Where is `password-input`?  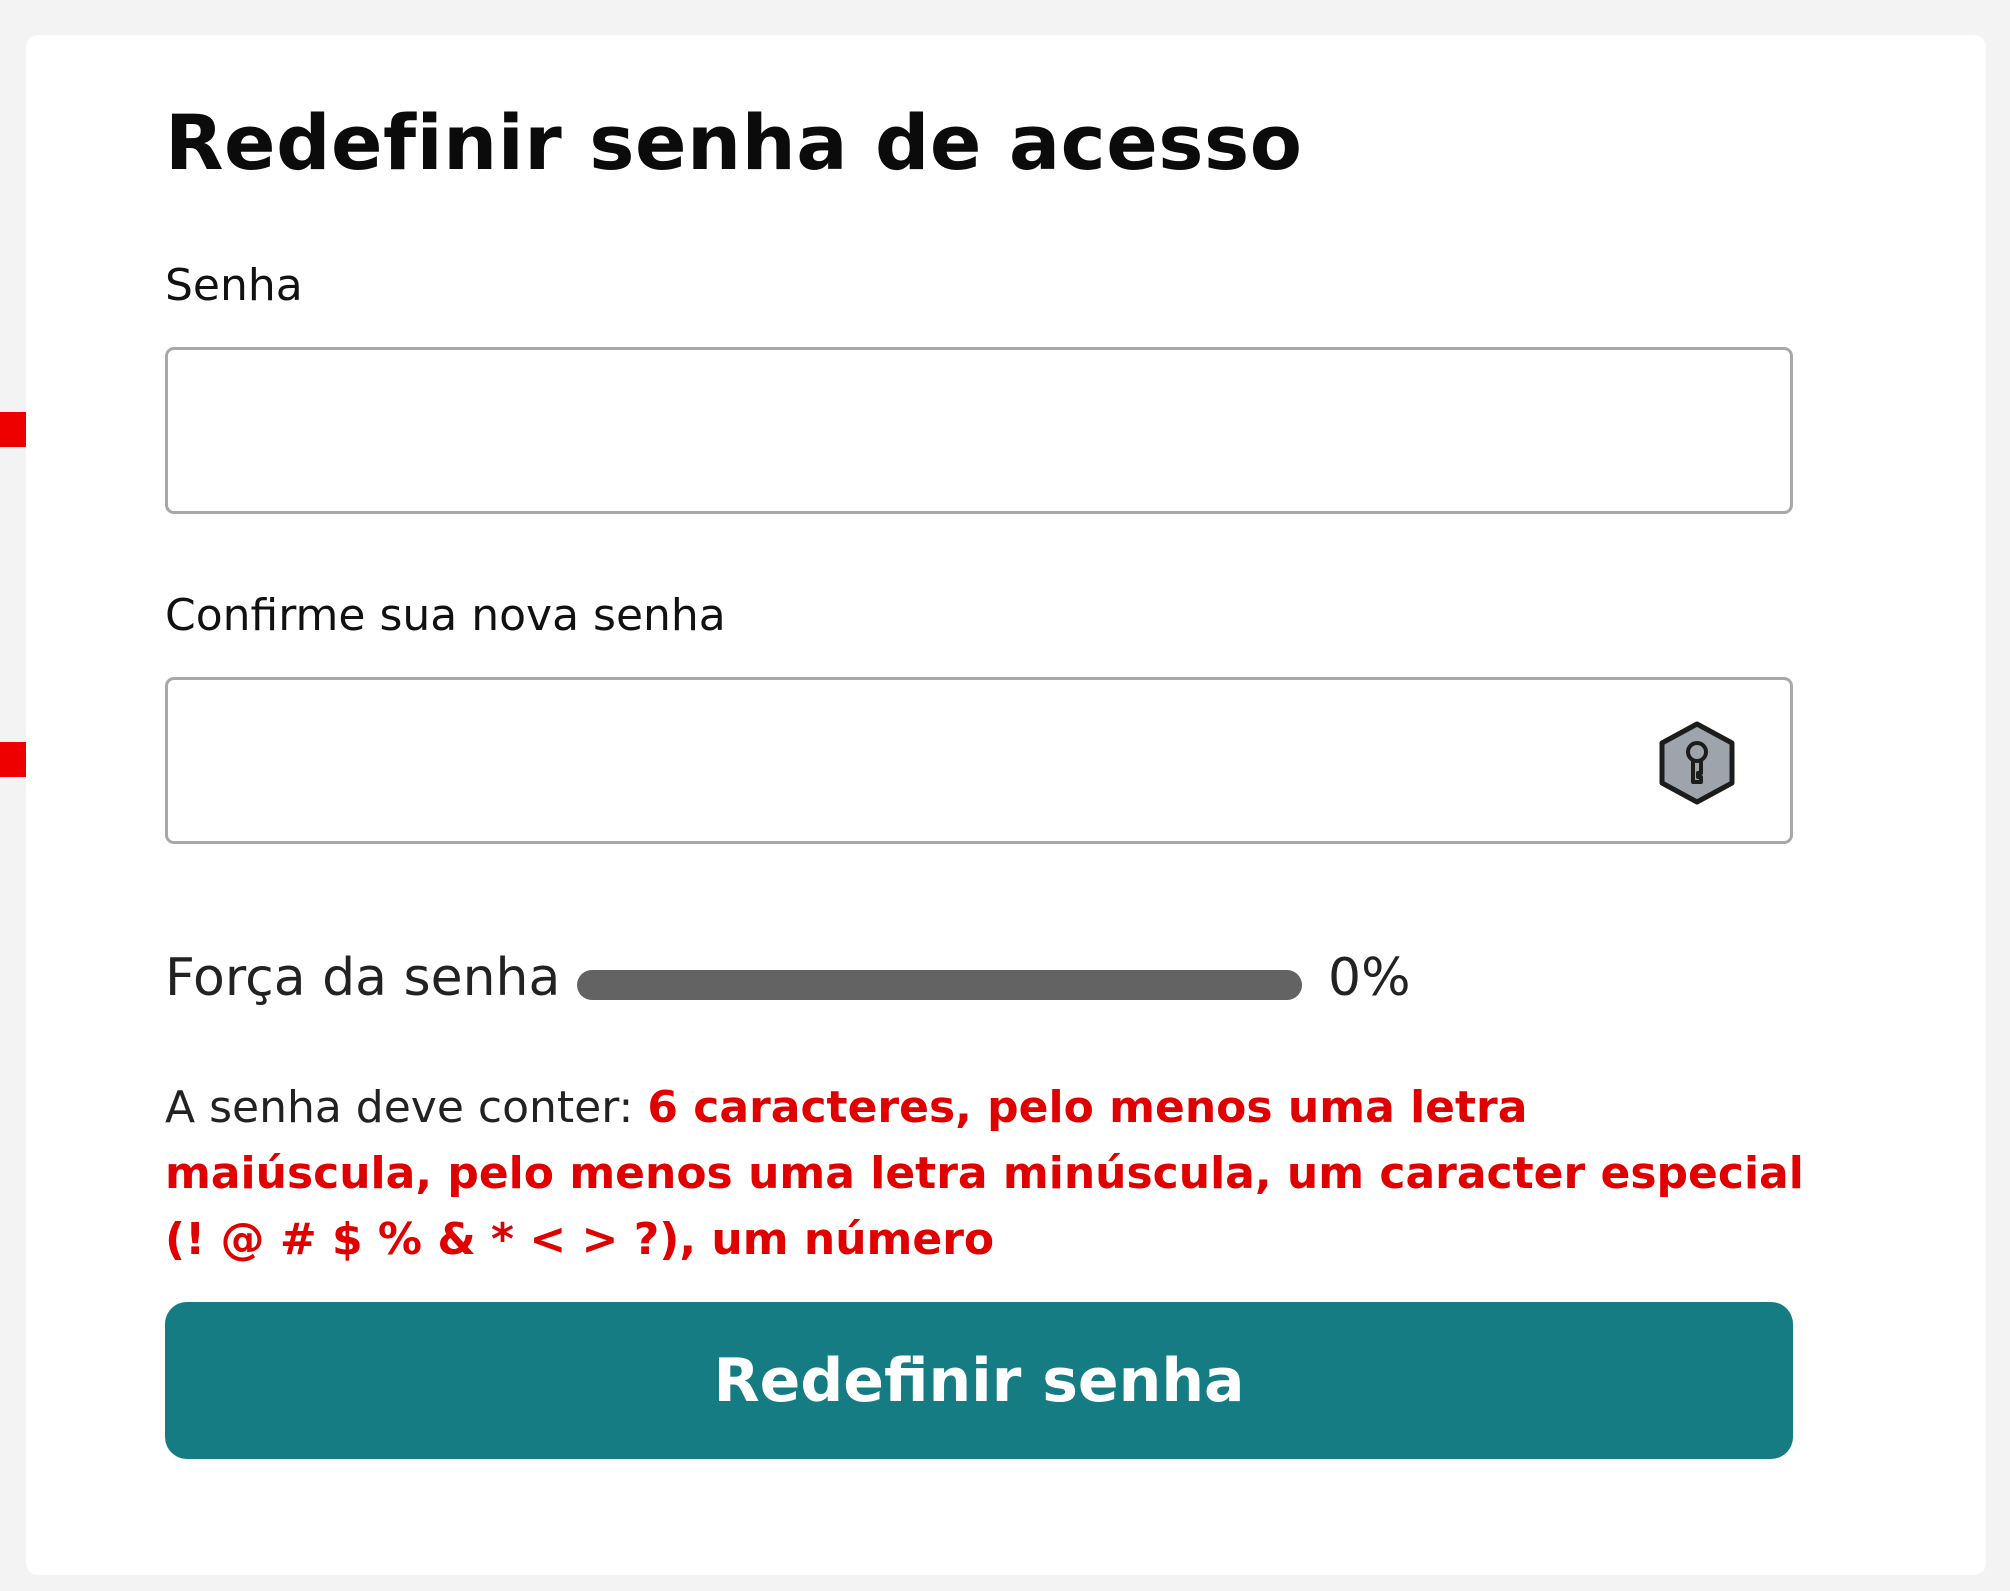 password-input is located at coordinates (979, 430).